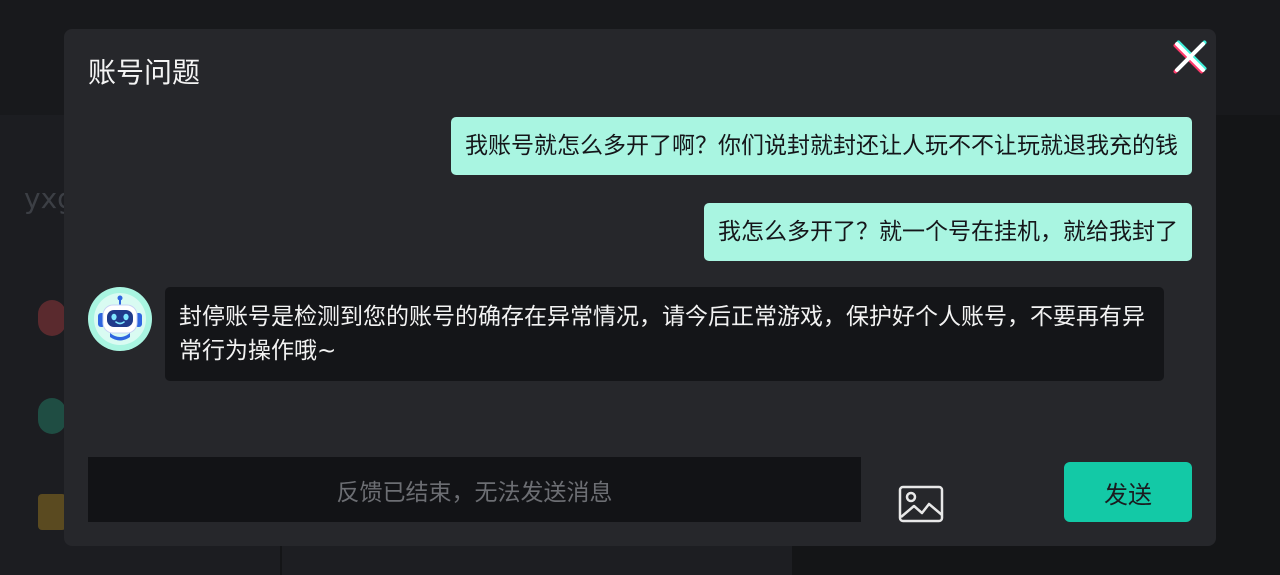 This screenshot has height=575, width=1280. I want to click on image-upload-button, so click(921, 504).